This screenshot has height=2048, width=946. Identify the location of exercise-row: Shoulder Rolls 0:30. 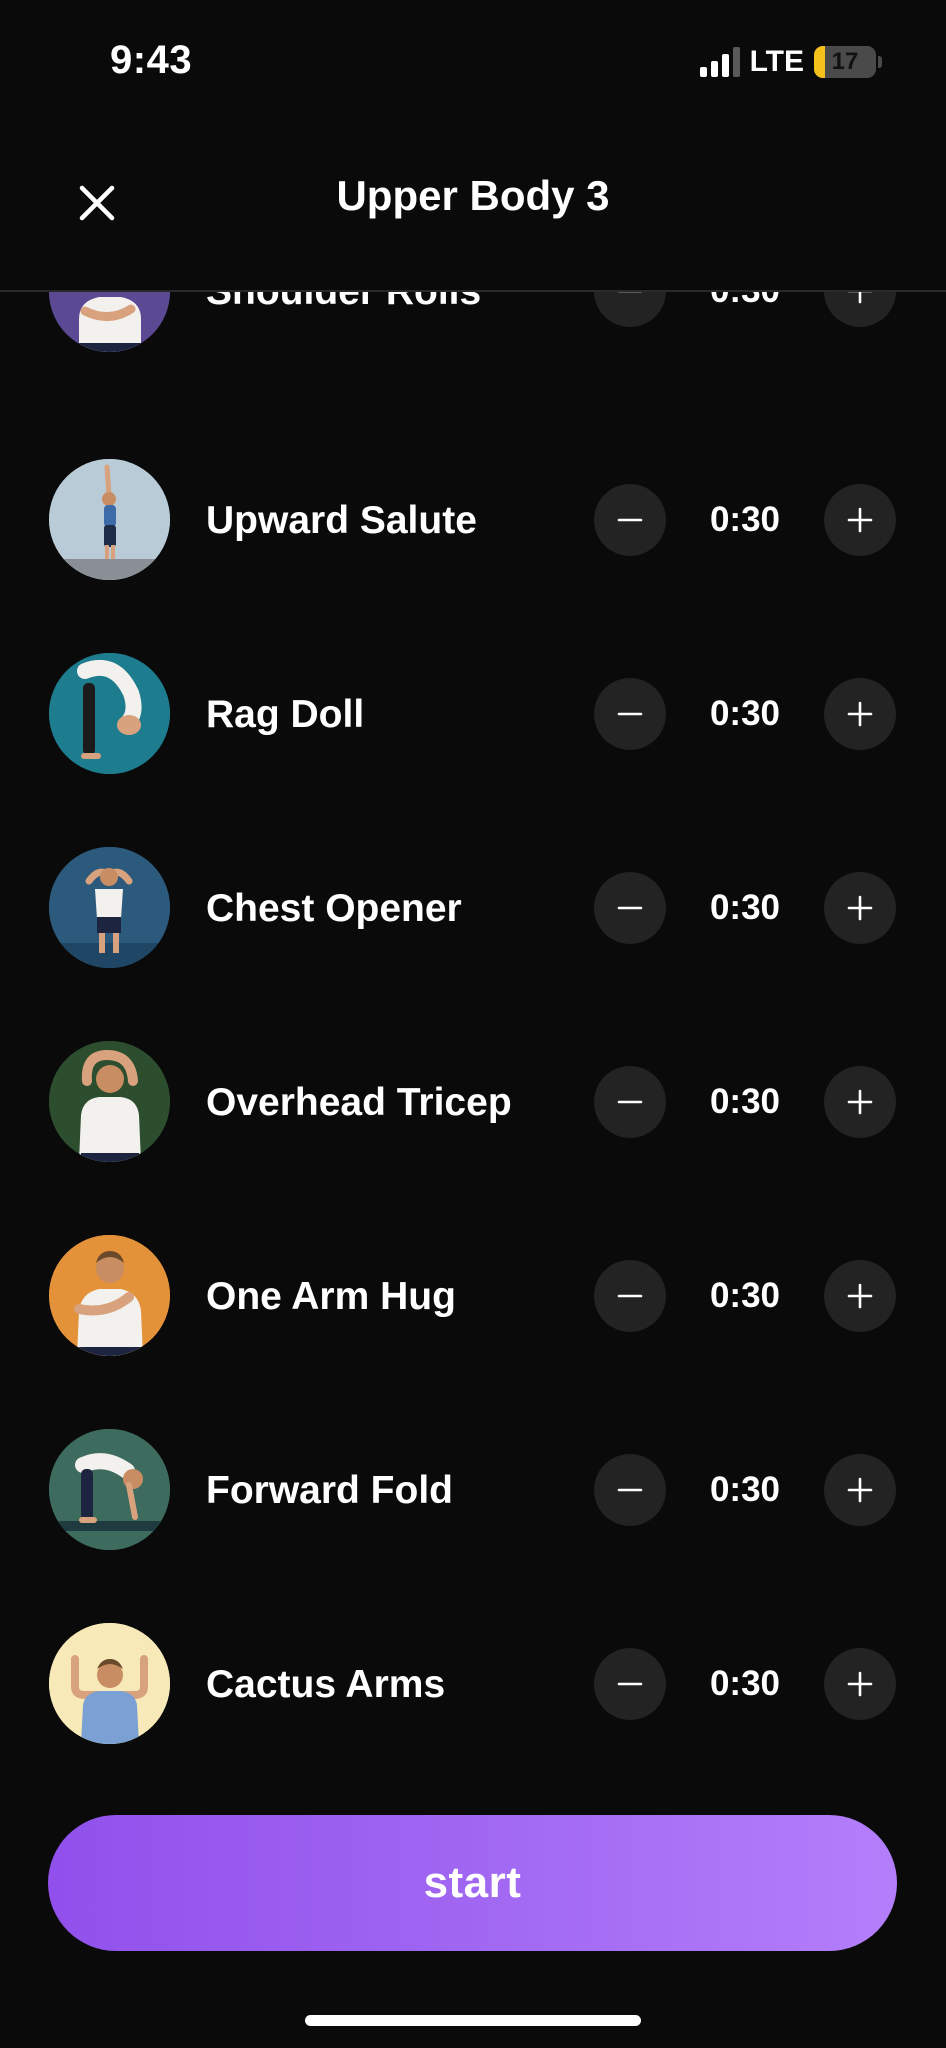
(473, 334).